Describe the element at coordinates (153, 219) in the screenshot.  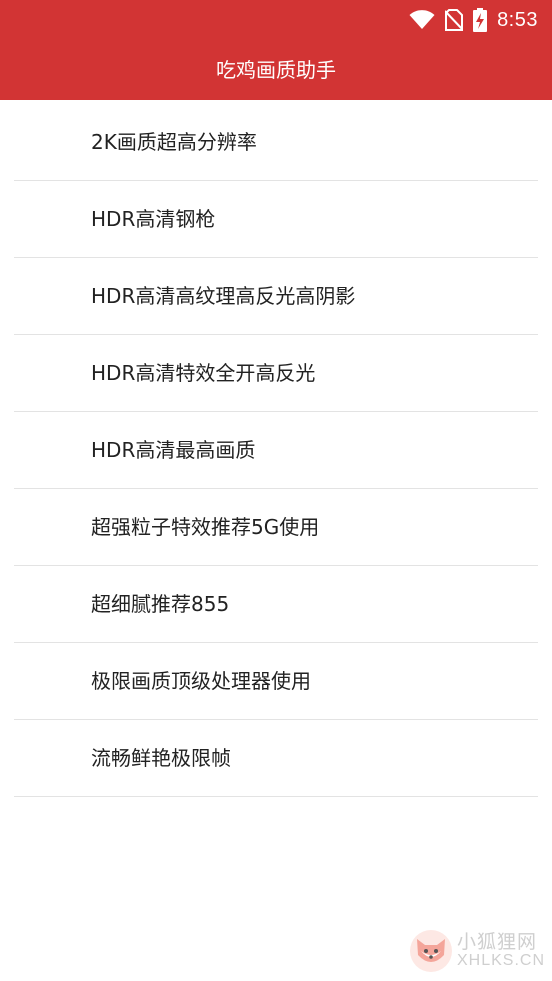
I see `list-item-label: HDR高清钢枪` at that location.